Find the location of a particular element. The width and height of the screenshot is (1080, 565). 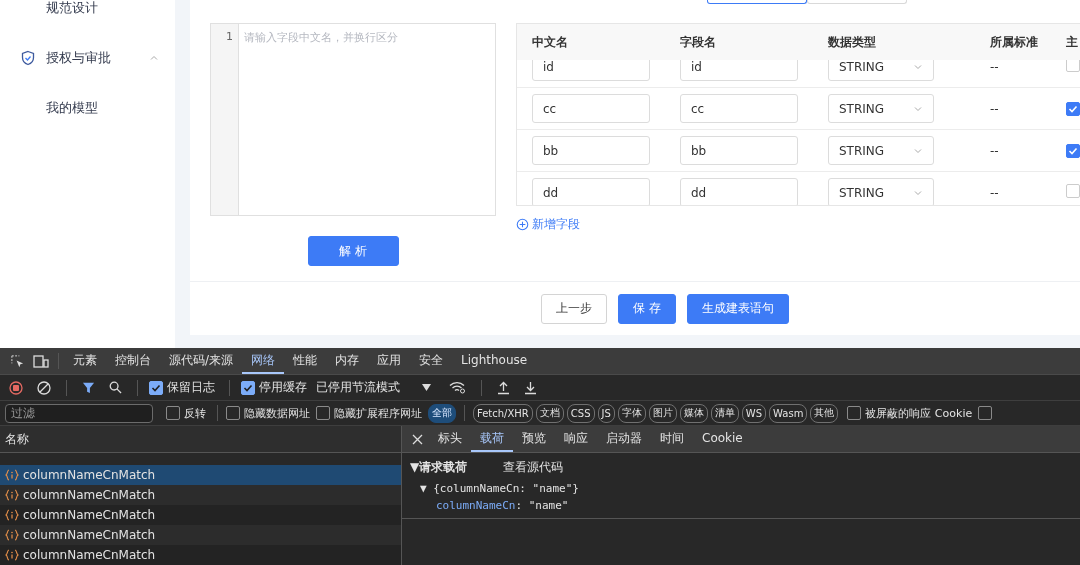

type-filter-chip: 媒体 is located at coordinates (693, 413).